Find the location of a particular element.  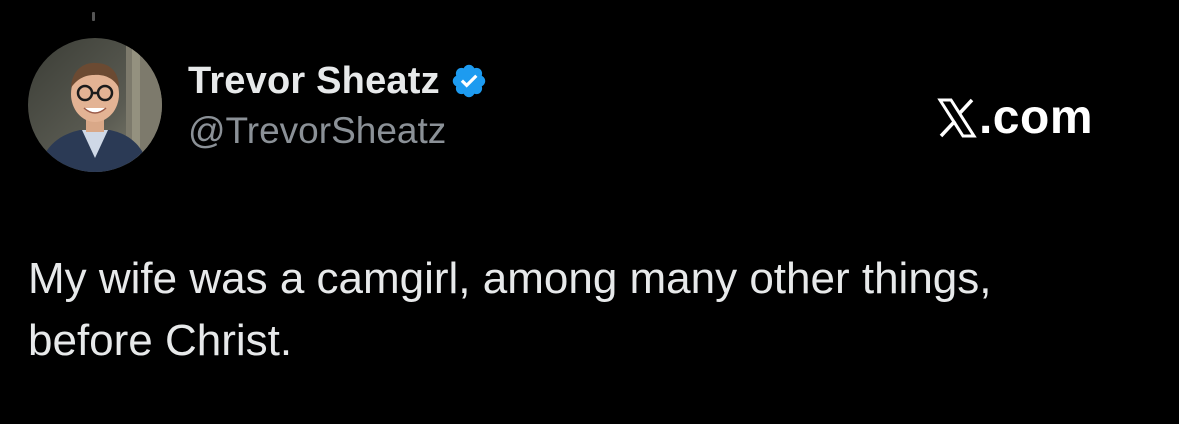

author-handle: @TrevorSheatz is located at coordinates (338, 131).